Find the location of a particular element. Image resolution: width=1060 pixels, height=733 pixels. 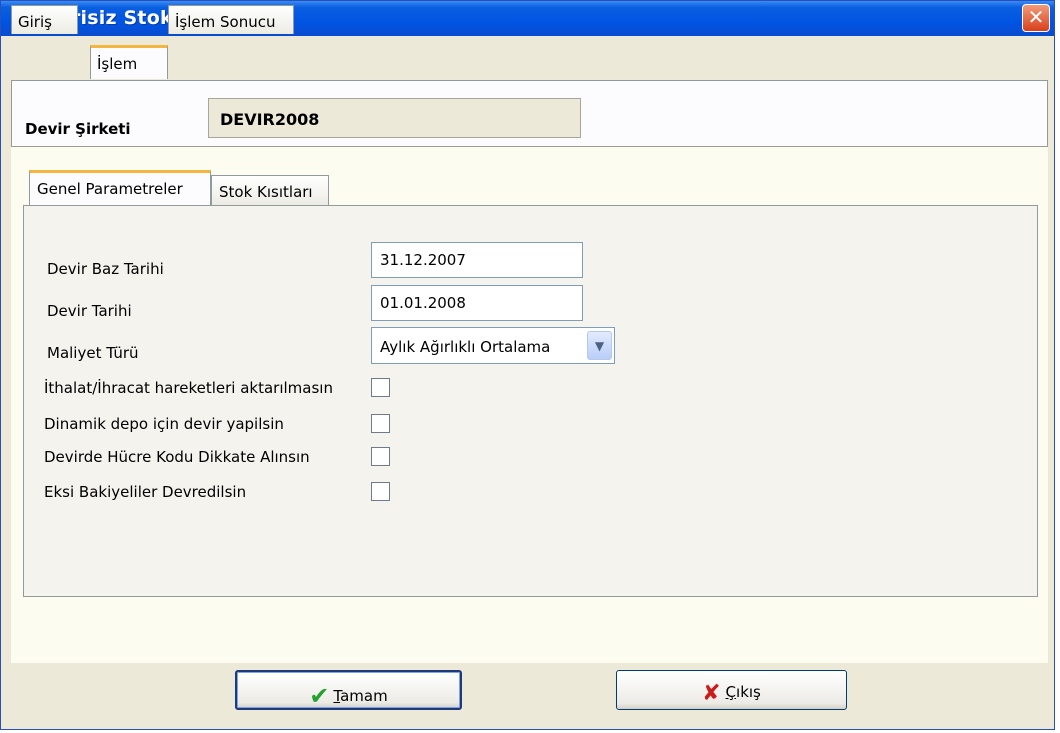

title-bar: Serisiz Stok Devri ✕ is located at coordinates (527, 18).